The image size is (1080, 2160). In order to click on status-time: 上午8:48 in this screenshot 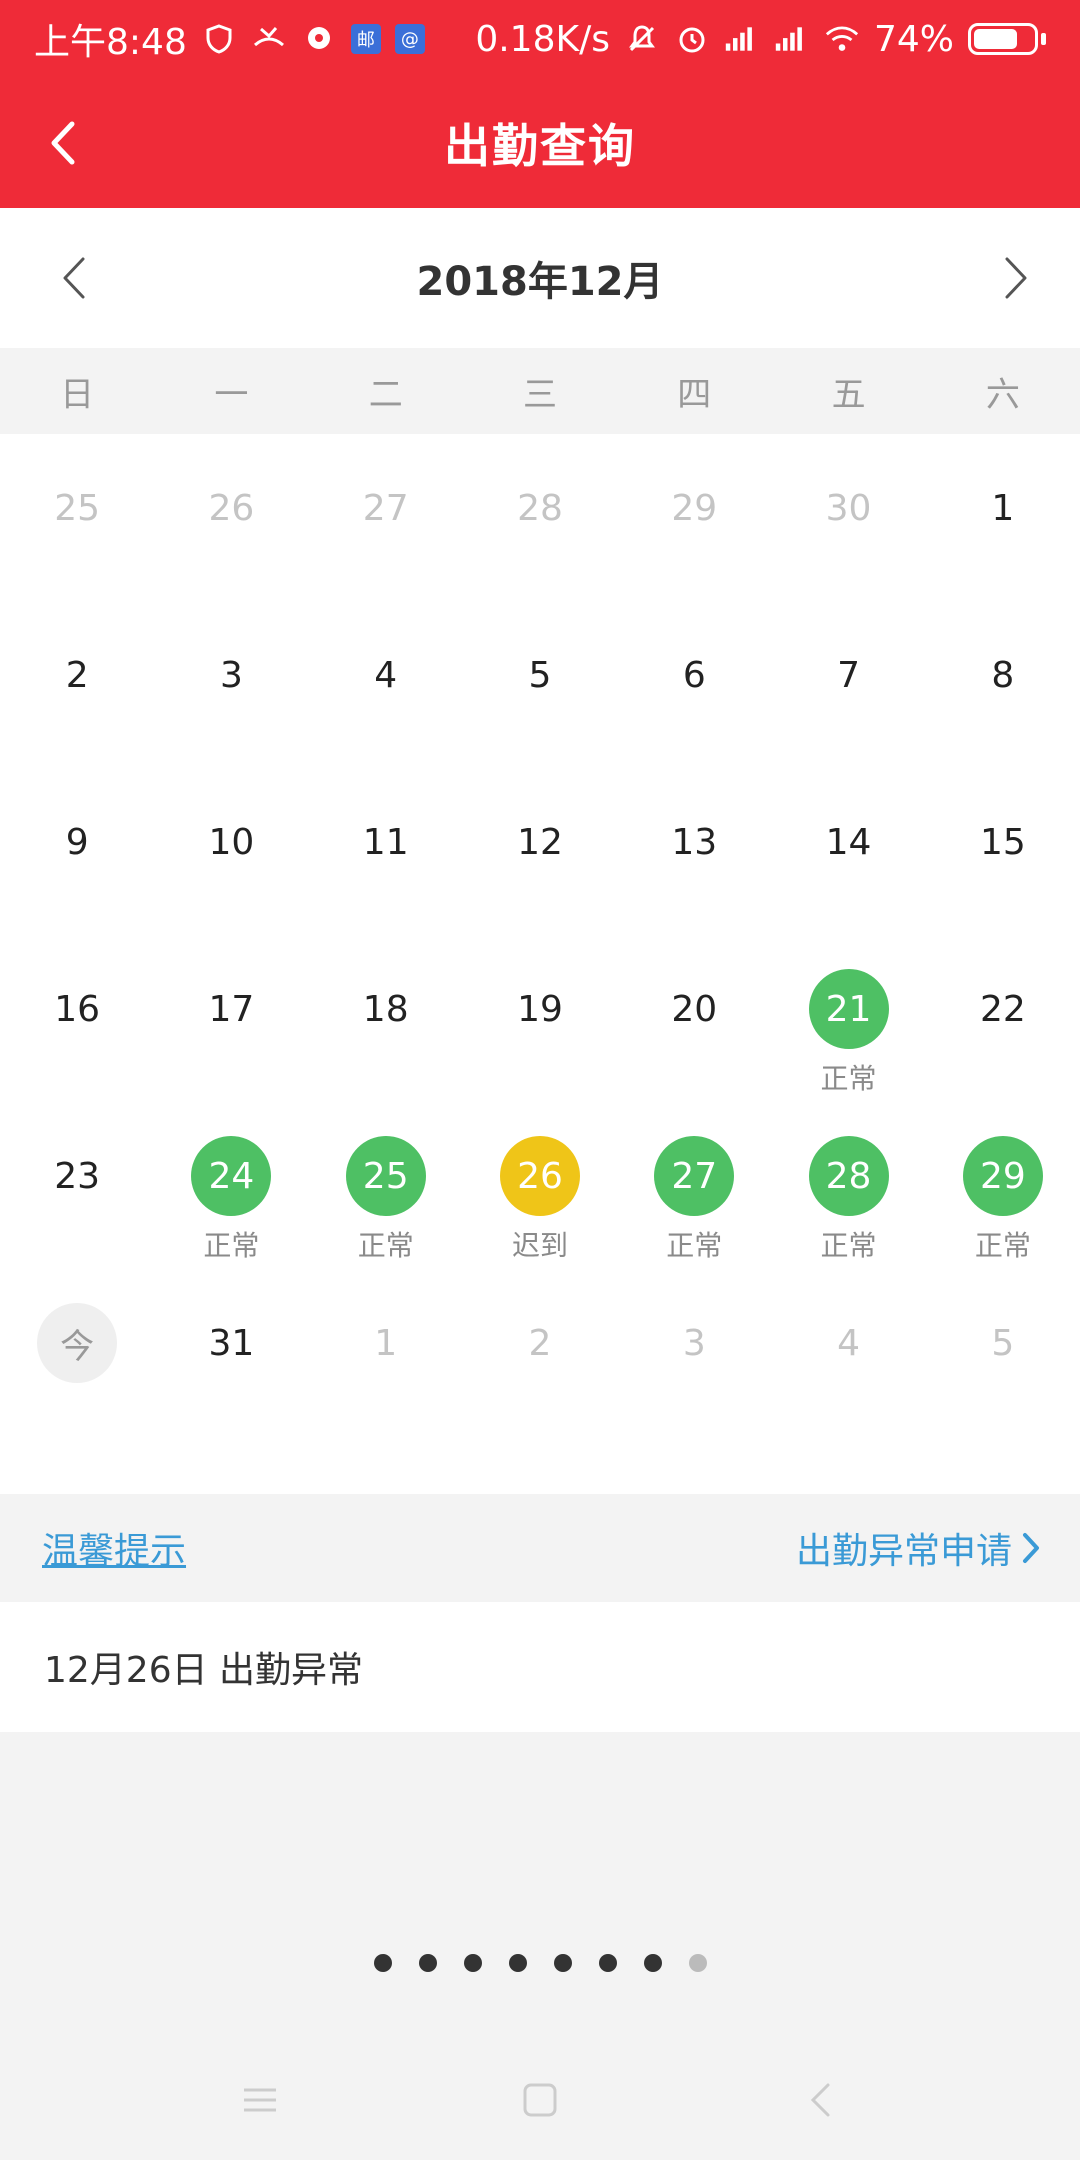, I will do `click(110, 42)`.